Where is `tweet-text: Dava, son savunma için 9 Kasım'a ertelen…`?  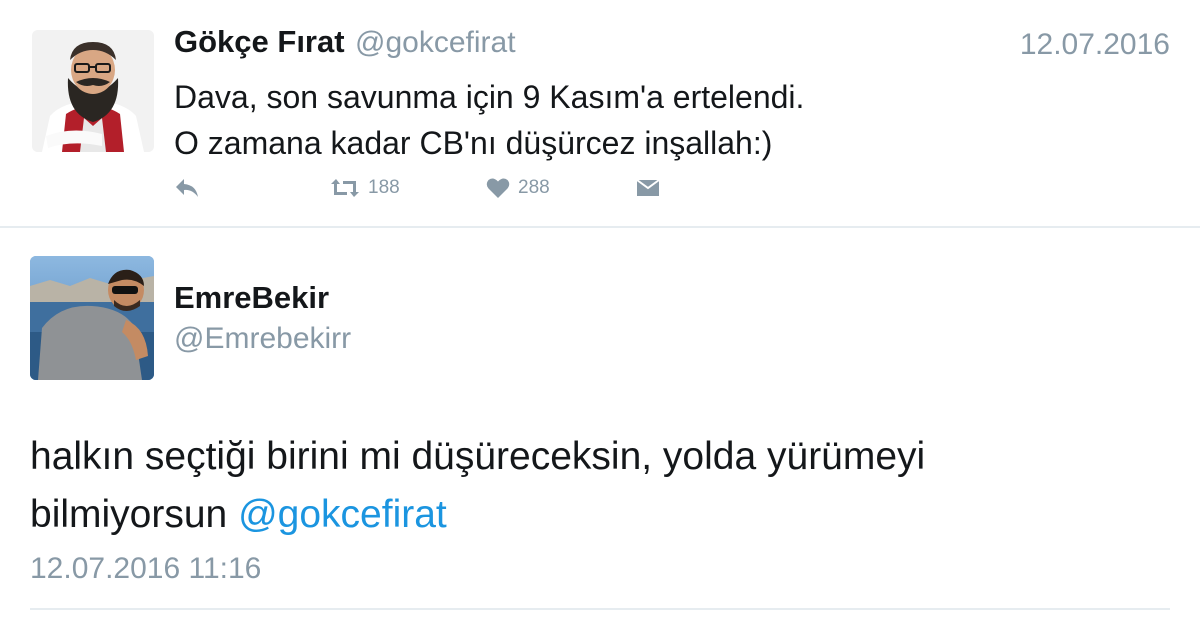 tweet-text: Dava, son savunma için 9 Kasım'a ertelen… is located at coordinates (624, 120).